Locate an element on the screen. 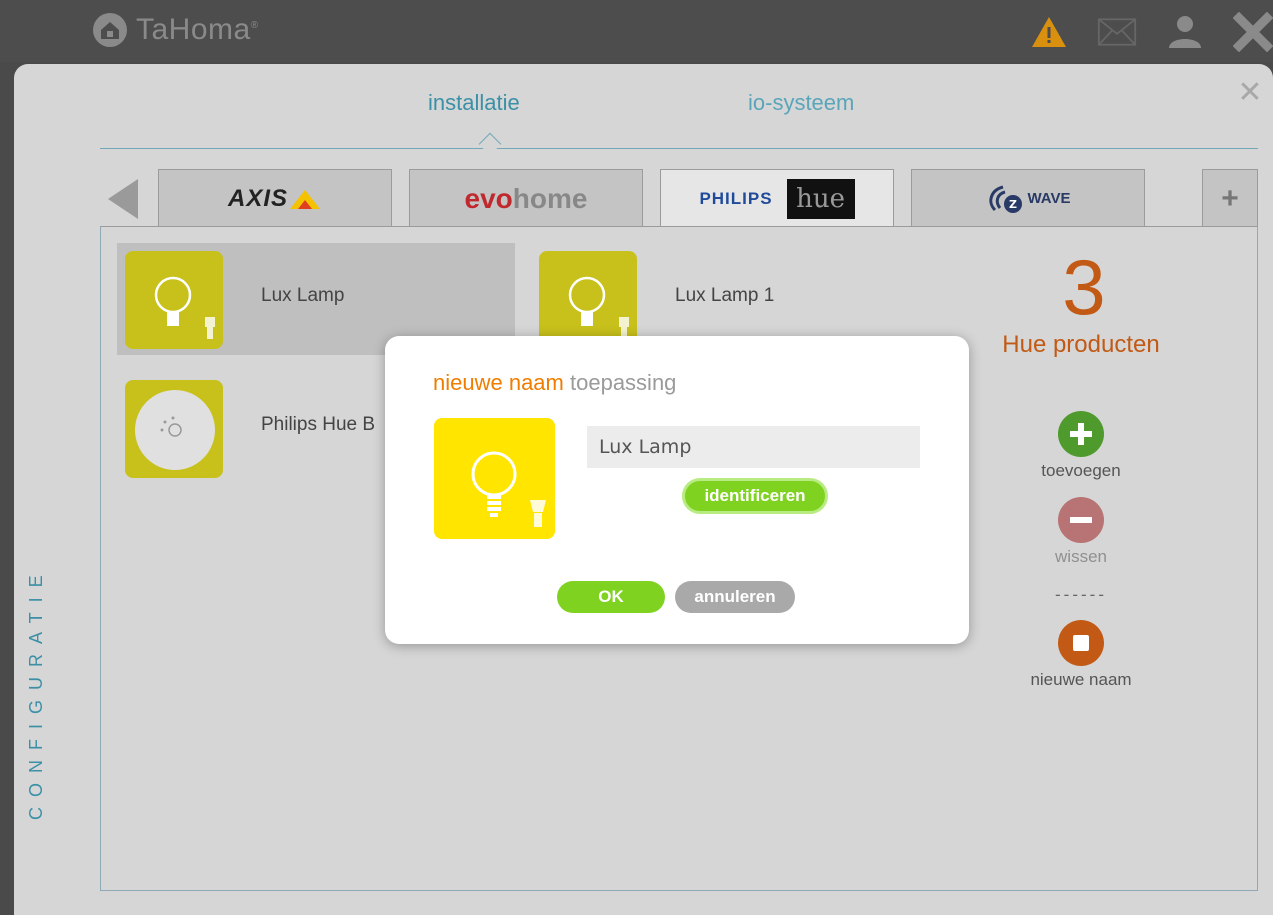 This screenshot has height=915, width=1273. tab-evohome: evohome is located at coordinates (526, 198).